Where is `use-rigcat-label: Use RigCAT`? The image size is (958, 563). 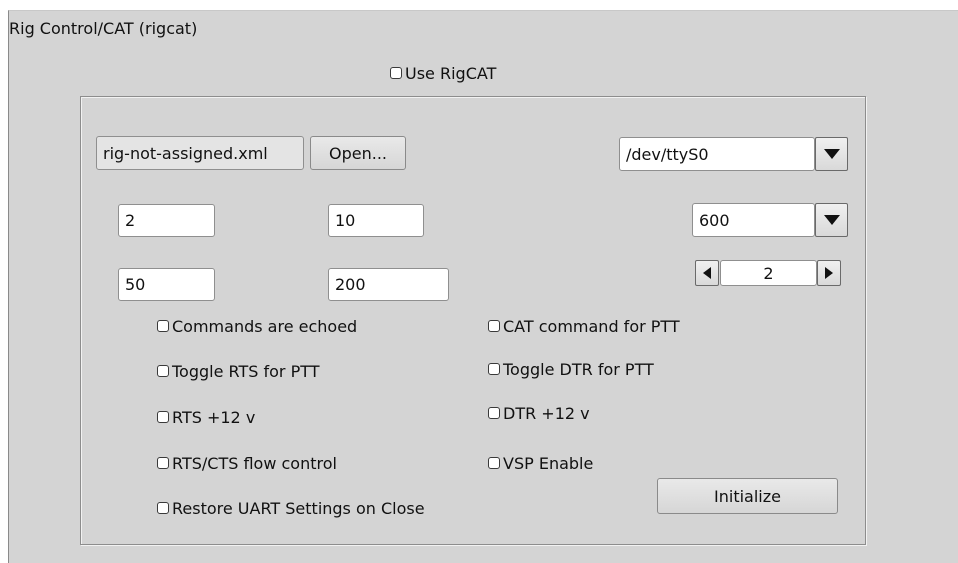
use-rigcat-label: Use RigCAT is located at coordinates (451, 73).